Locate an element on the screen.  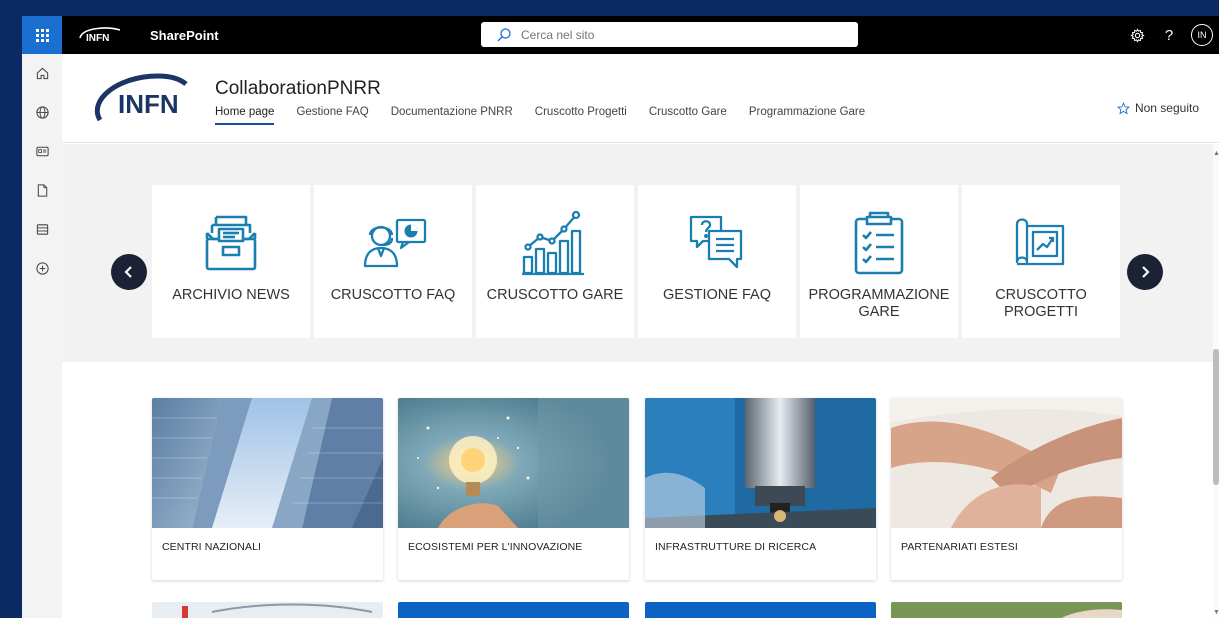
carousel-prev-button is located at coordinates (129, 272).